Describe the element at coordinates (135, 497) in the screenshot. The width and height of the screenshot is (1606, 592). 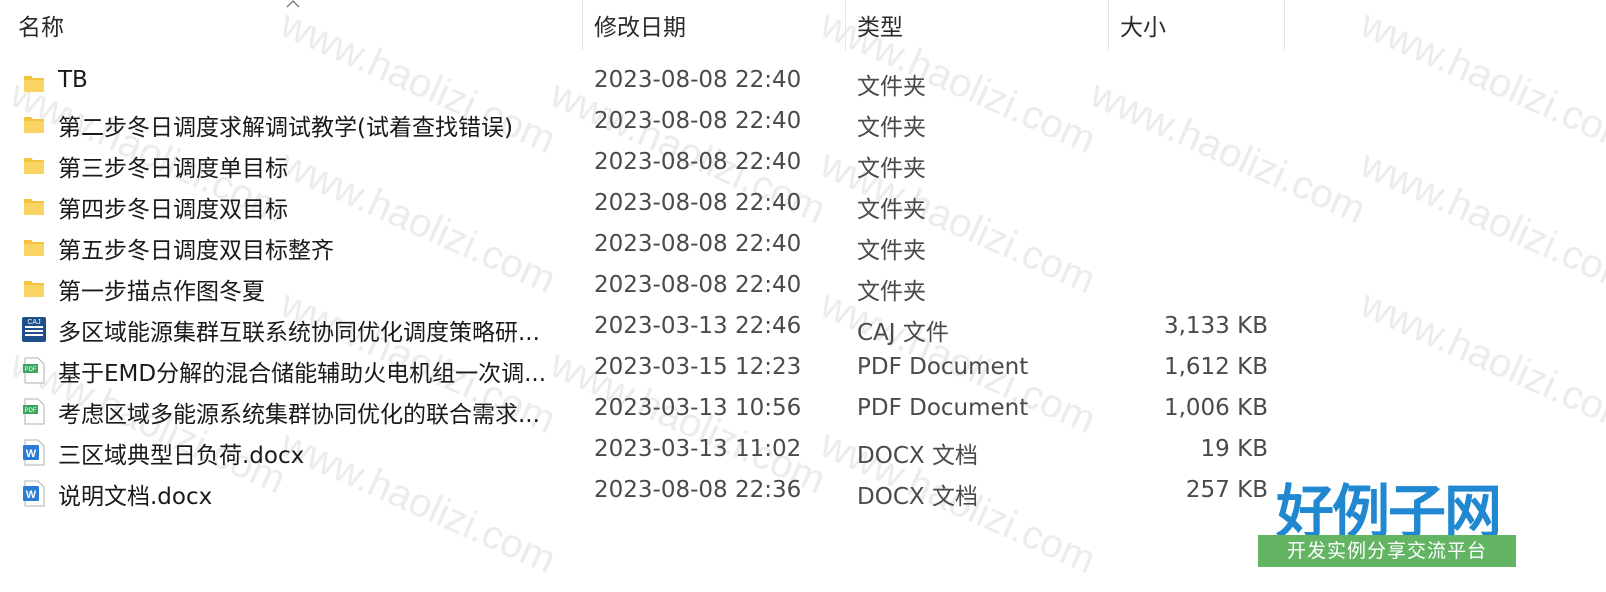
I see `file-name: 说明文档.docx` at that location.